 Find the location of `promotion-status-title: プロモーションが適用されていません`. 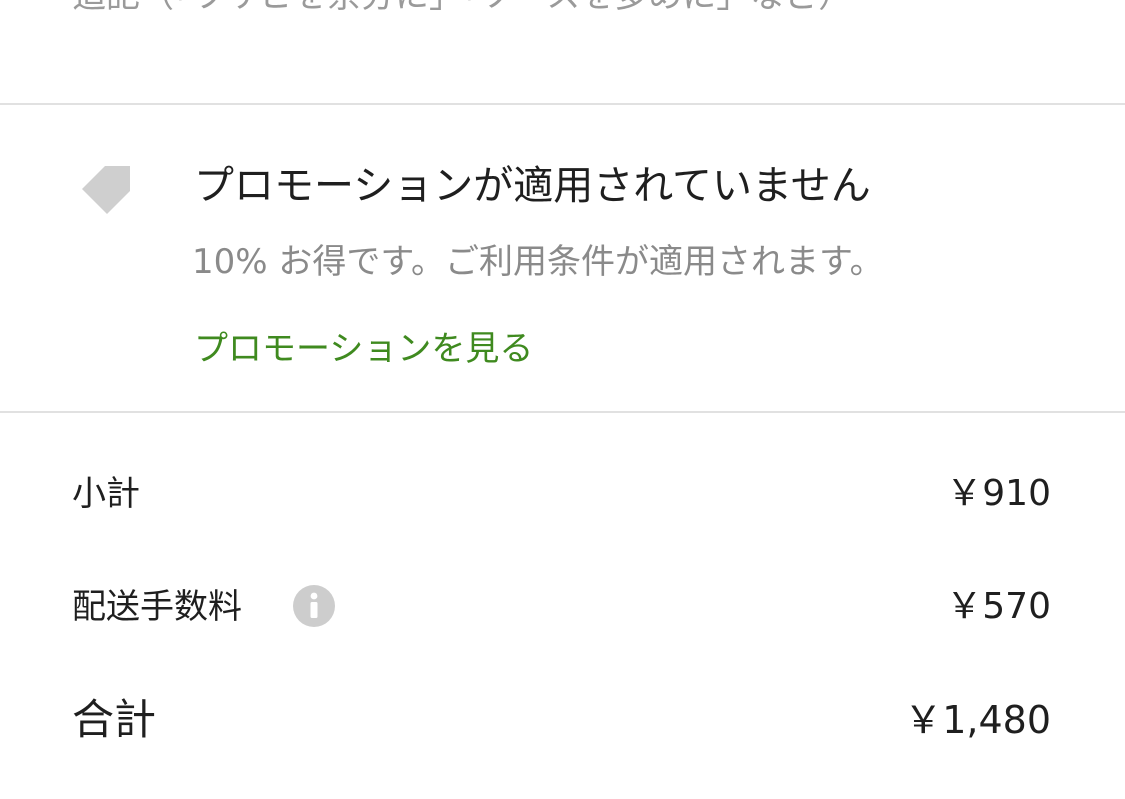

promotion-status-title: プロモーションが適用されていません is located at coordinates (532, 186).